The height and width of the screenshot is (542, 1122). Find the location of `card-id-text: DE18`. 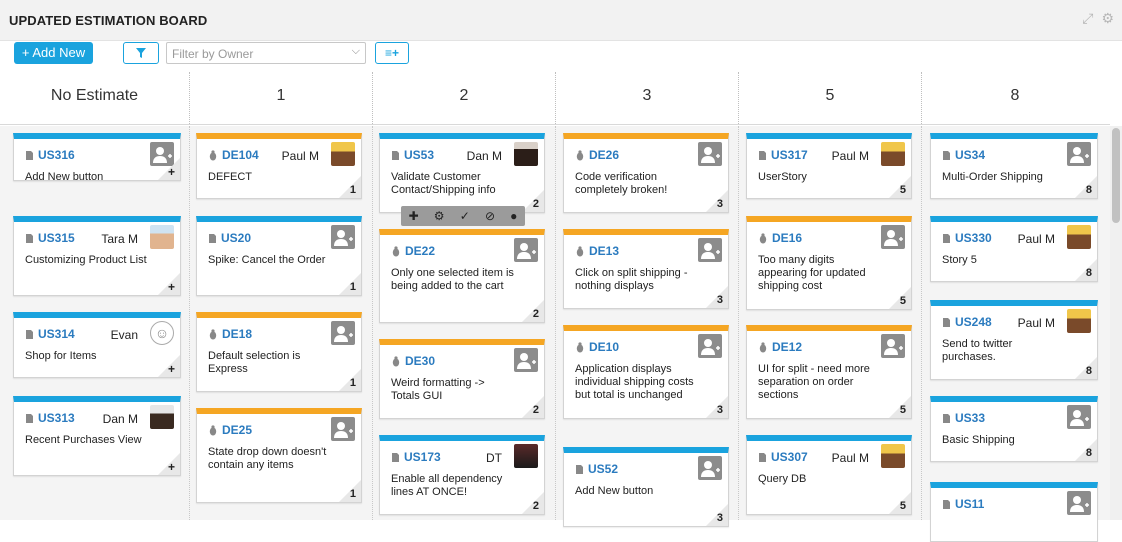

card-id-text: DE18 is located at coordinates (237, 334).